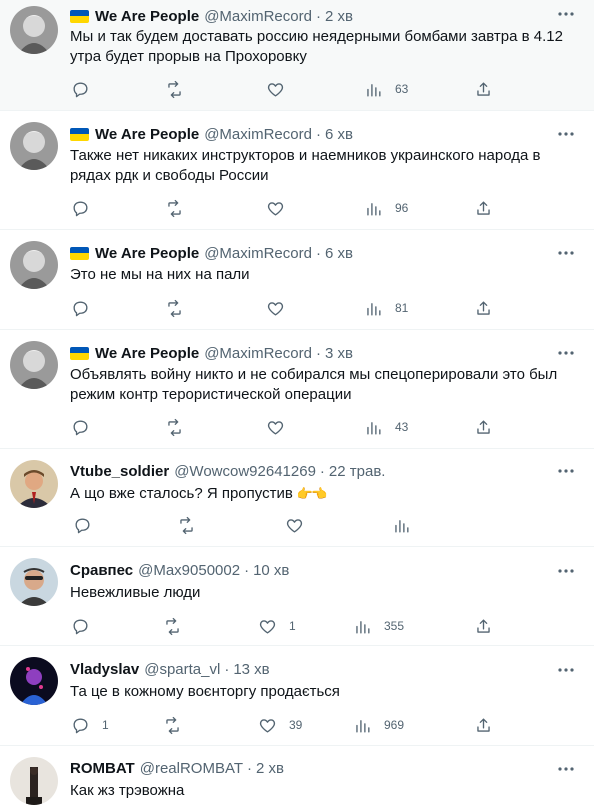 This screenshot has width=594, height=806. What do you see at coordinates (80, 427) in the screenshot?
I see `reply-icon` at bounding box center [80, 427].